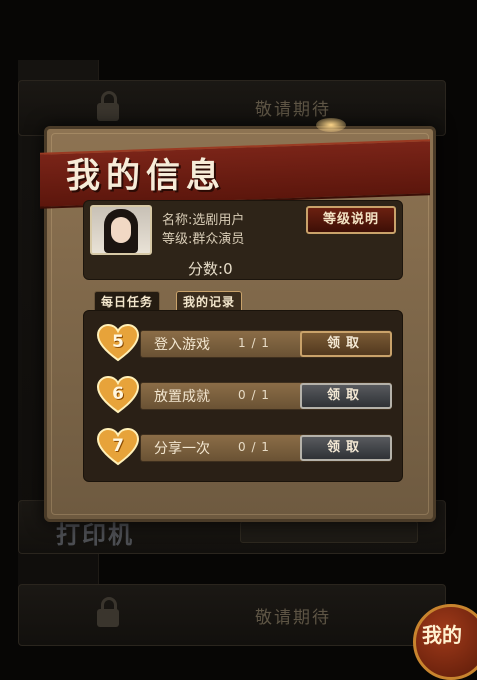  What do you see at coordinates (218, 239) in the screenshot?
I see `level-value: 群众演员` at bounding box center [218, 239].